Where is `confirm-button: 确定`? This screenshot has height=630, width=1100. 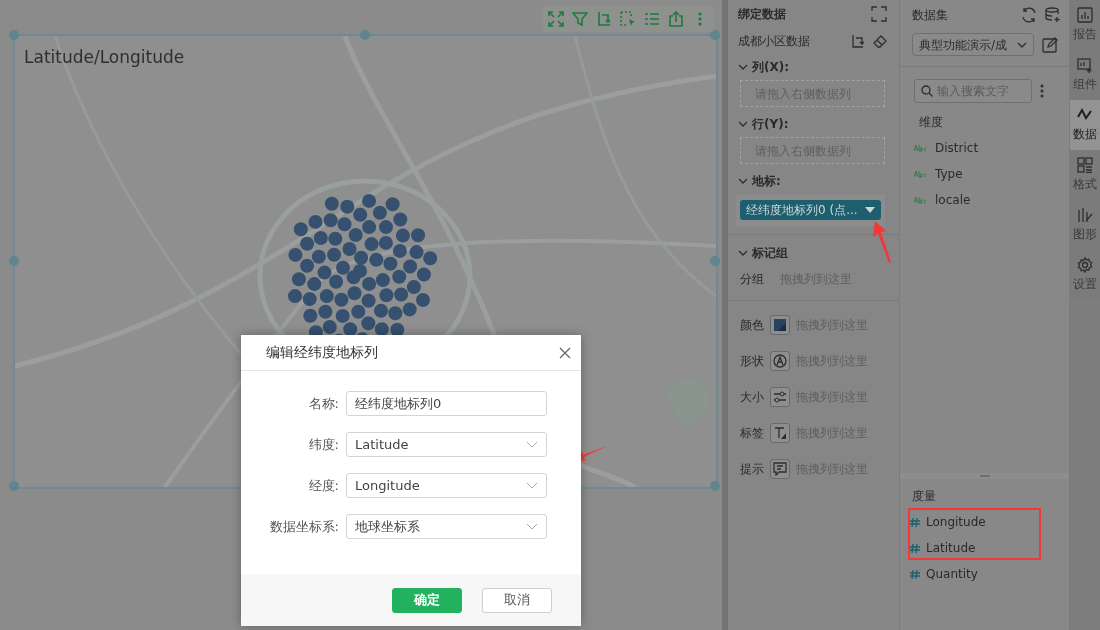 confirm-button: 确定 is located at coordinates (427, 600).